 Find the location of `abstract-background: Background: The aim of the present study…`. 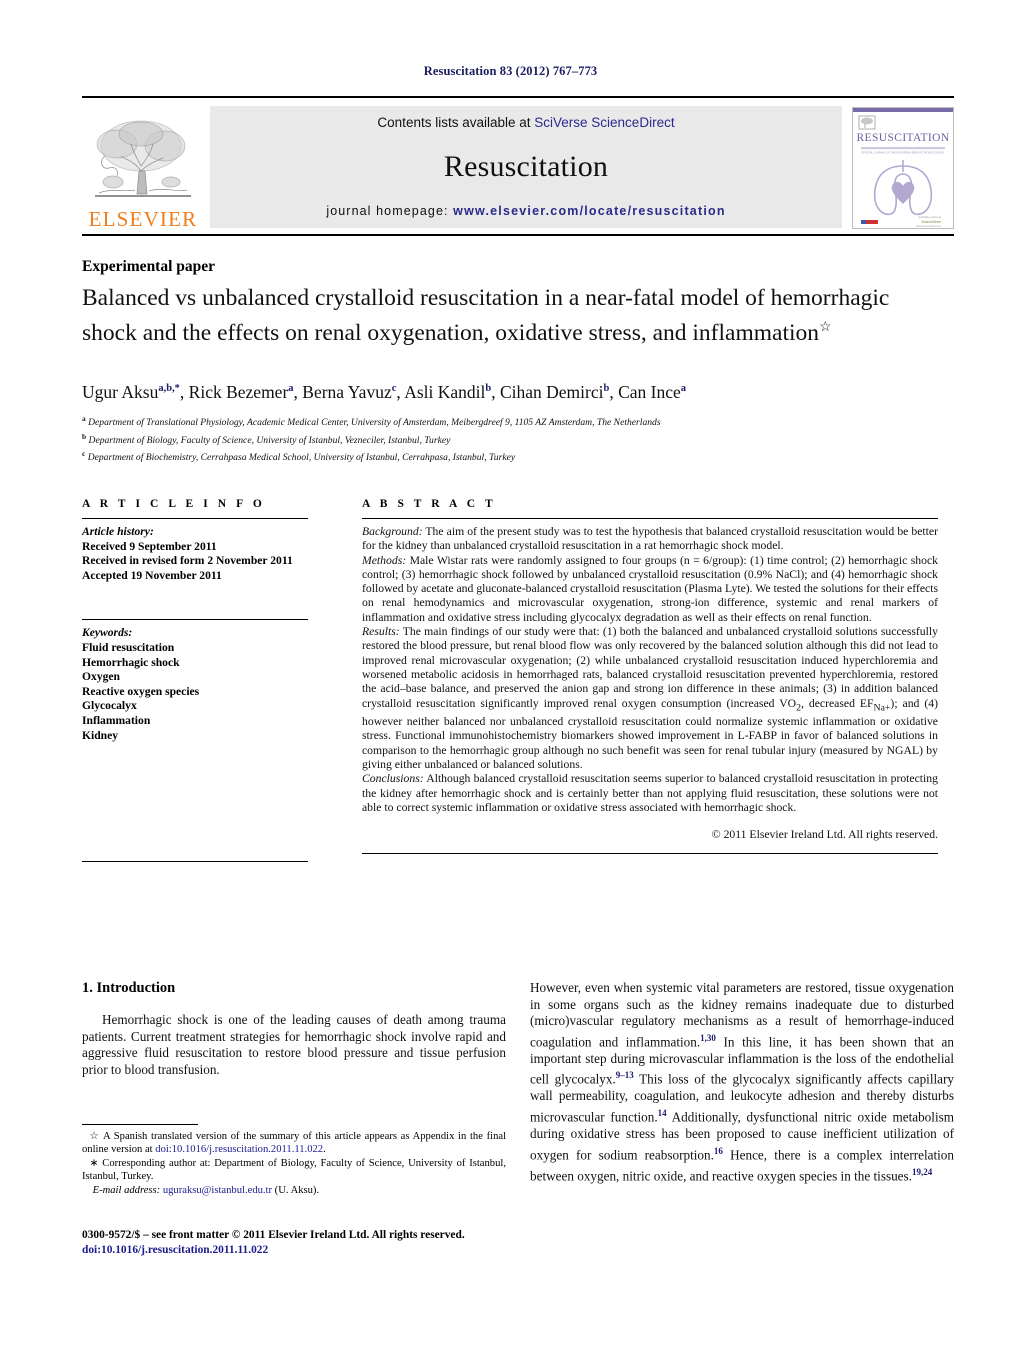

abstract-background: Background: The aim of the present study… is located at coordinates (650, 539).